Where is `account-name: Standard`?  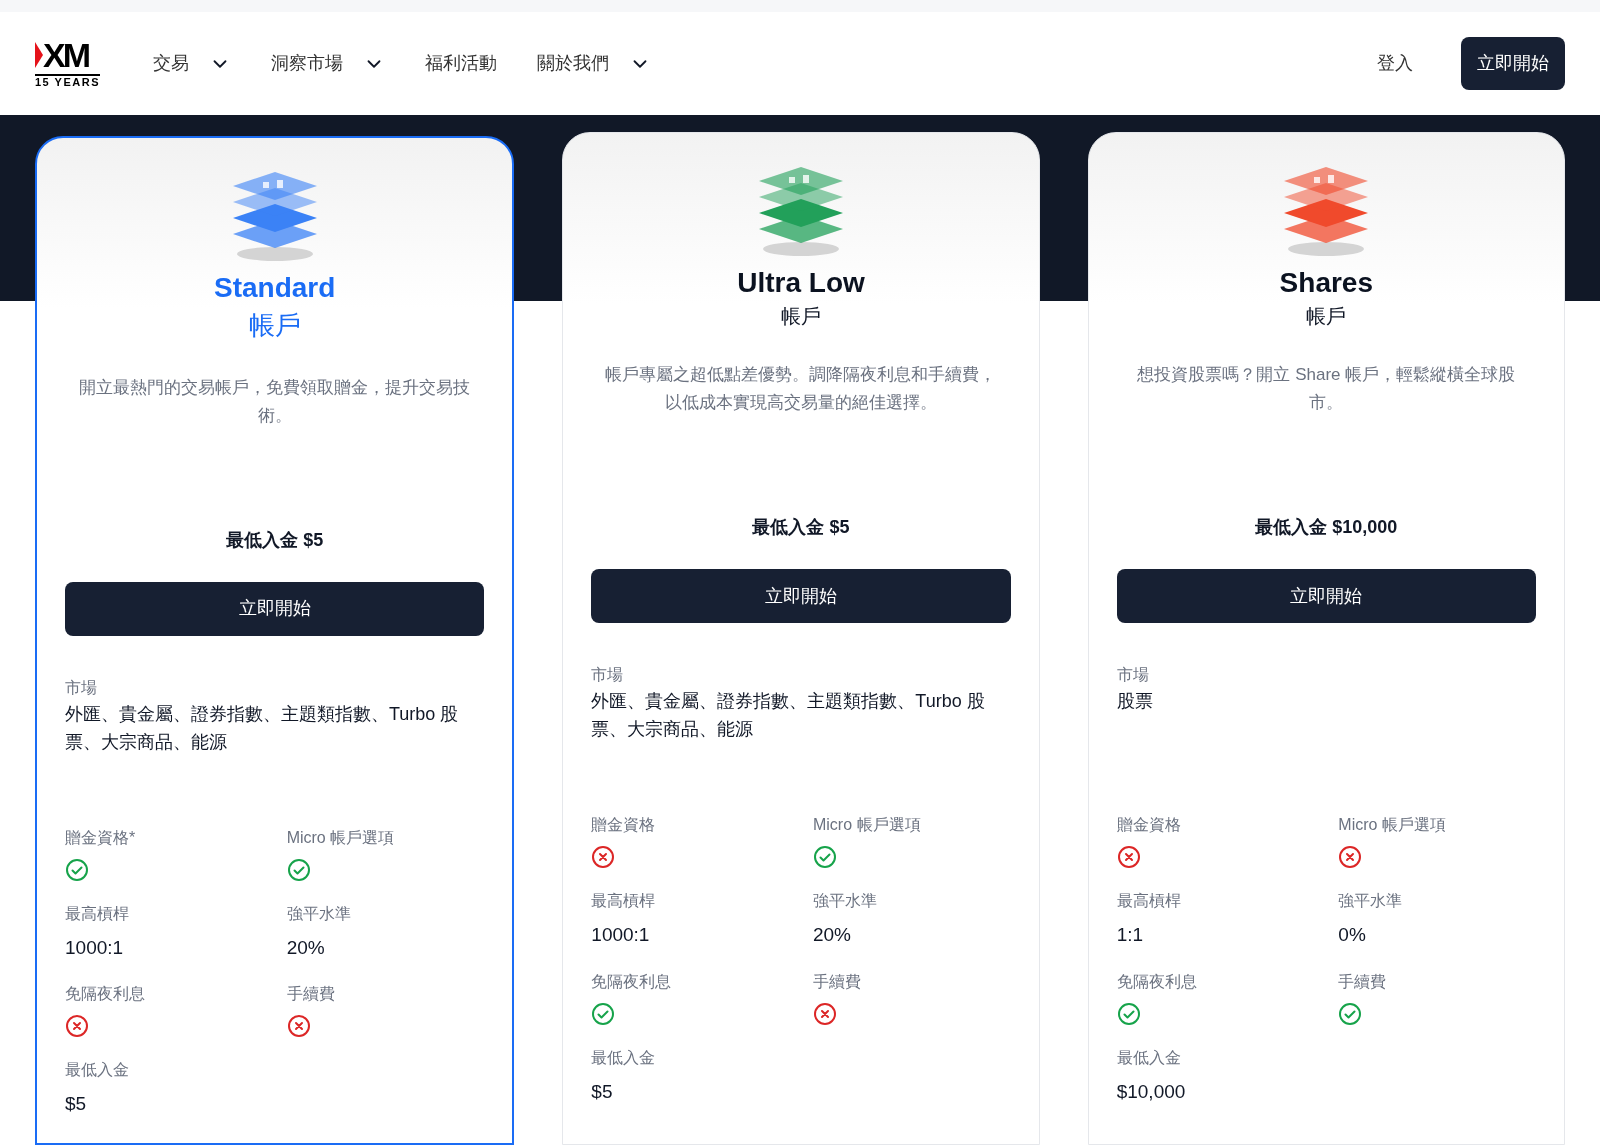 account-name: Standard is located at coordinates (275, 288).